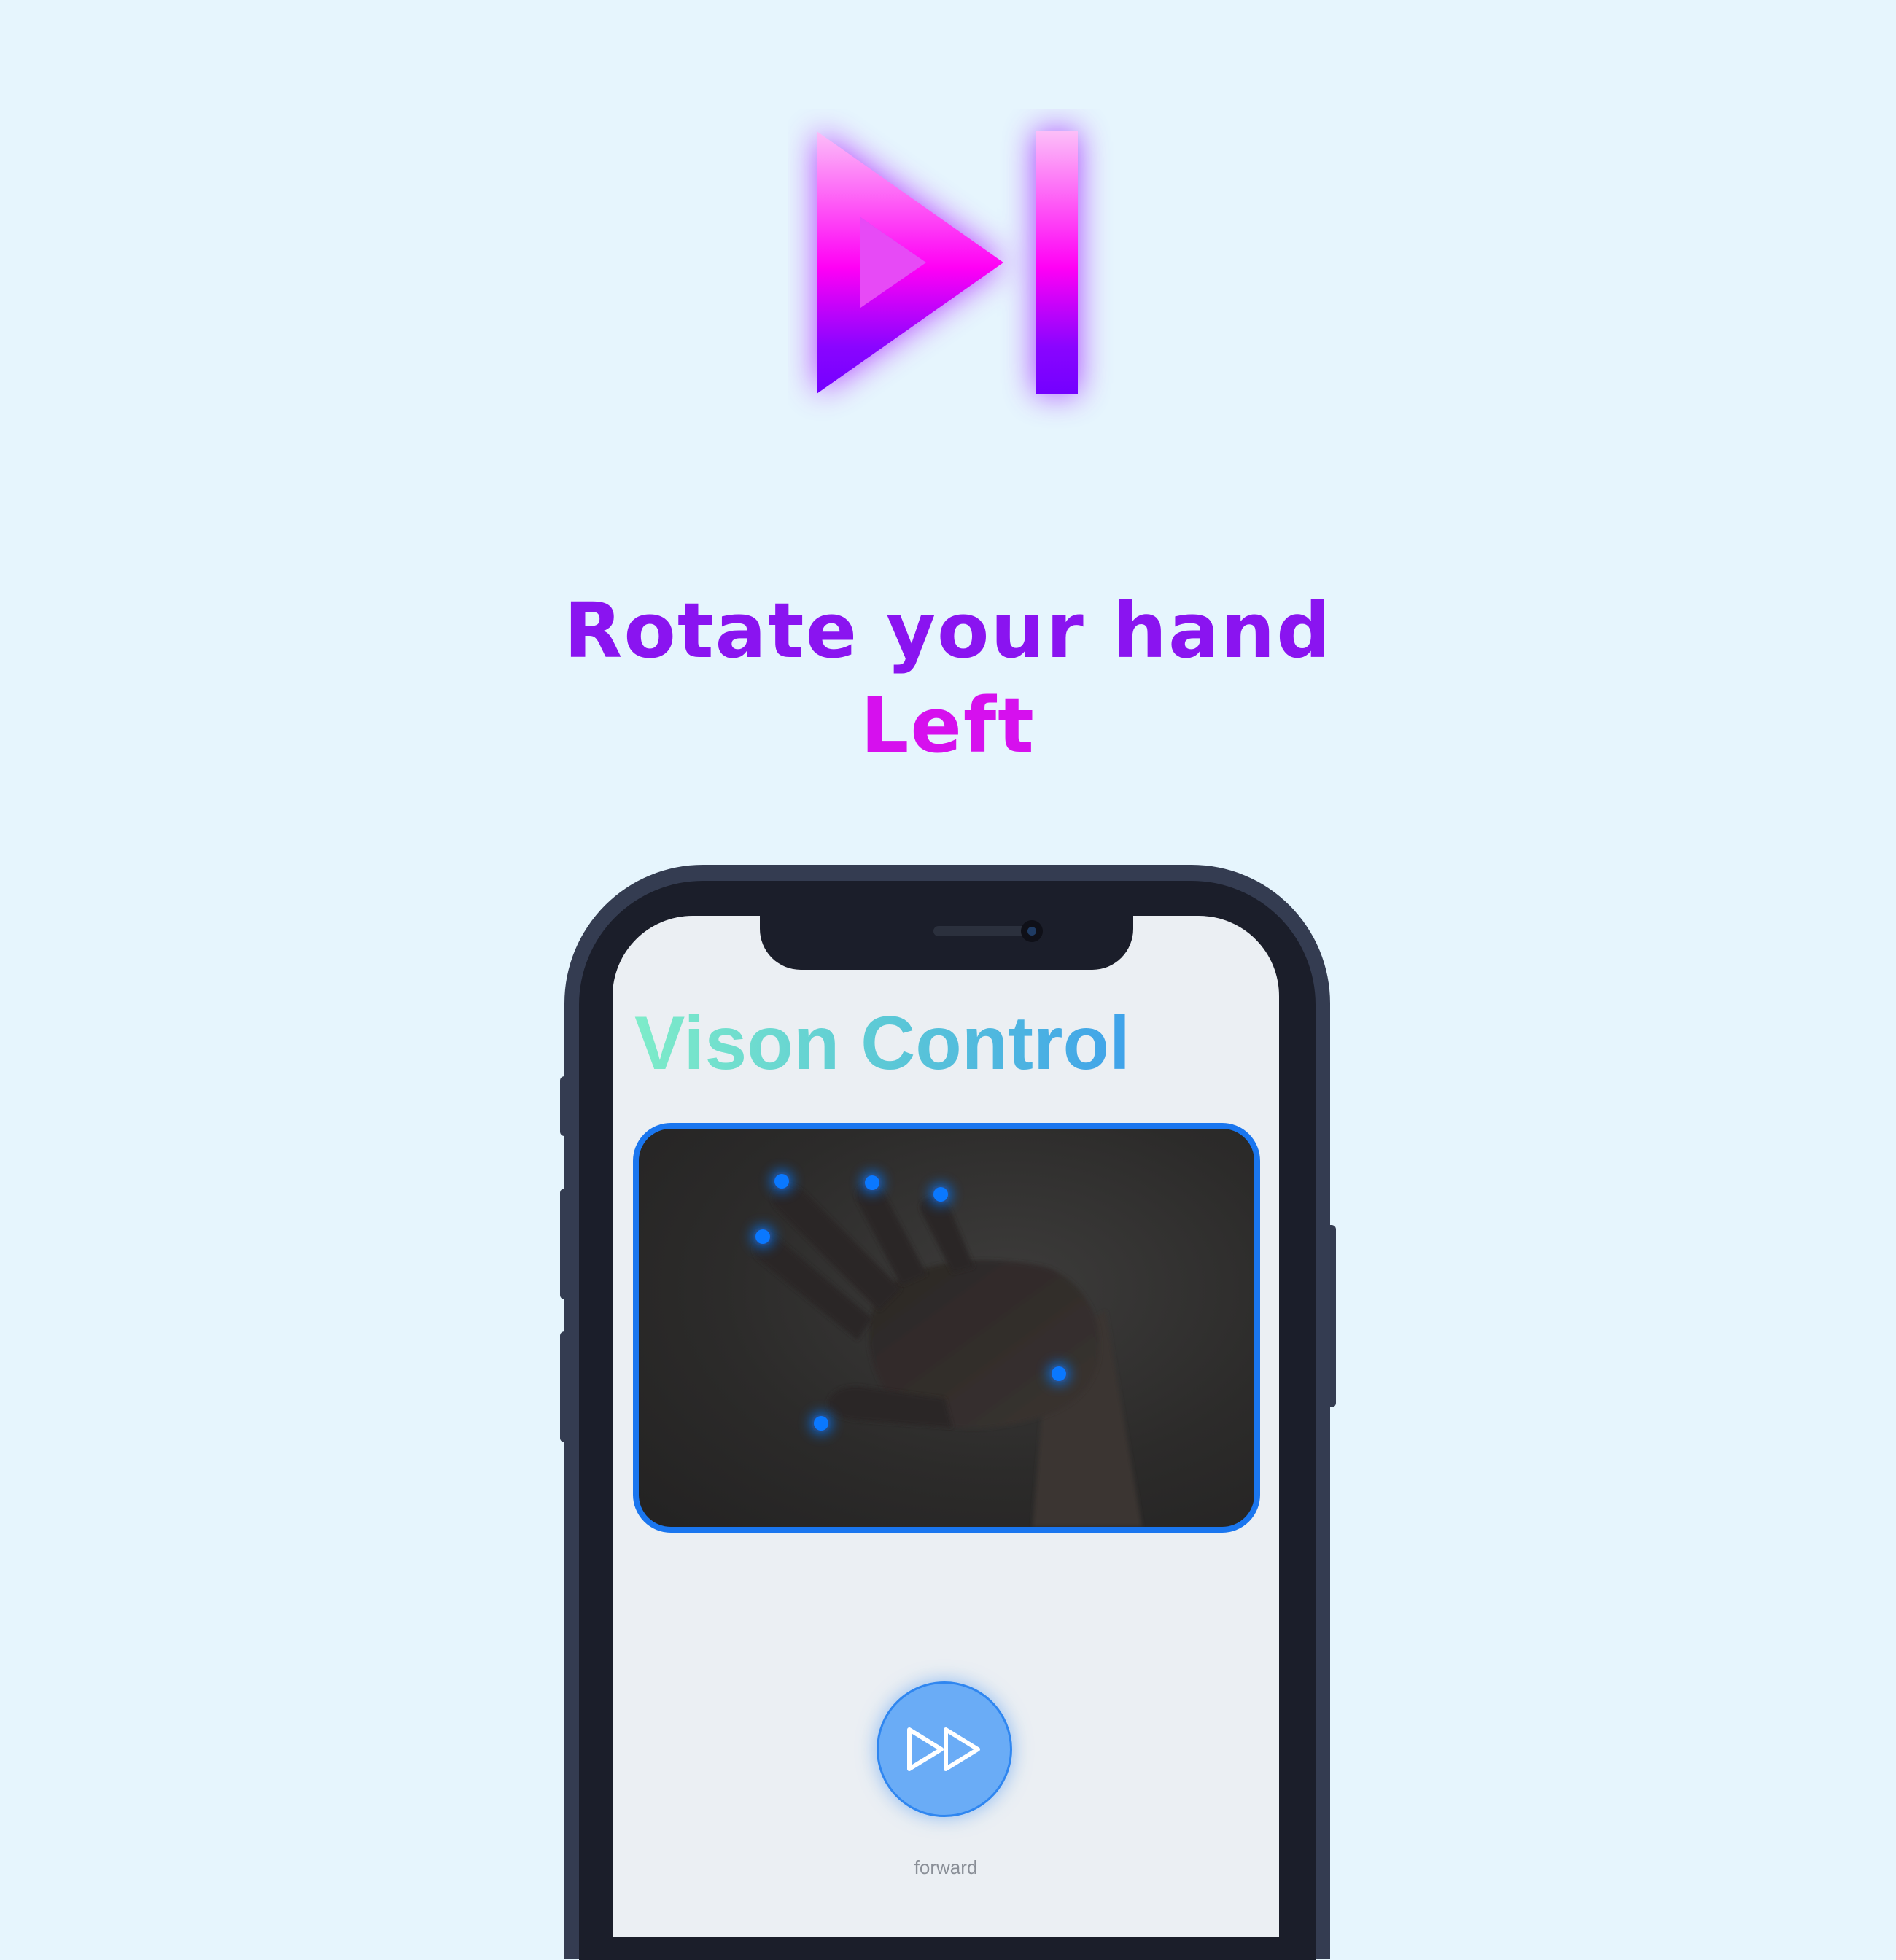 The image size is (1896, 1960). What do you see at coordinates (948, 725) in the screenshot?
I see `headline-direction: Left` at bounding box center [948, 725].